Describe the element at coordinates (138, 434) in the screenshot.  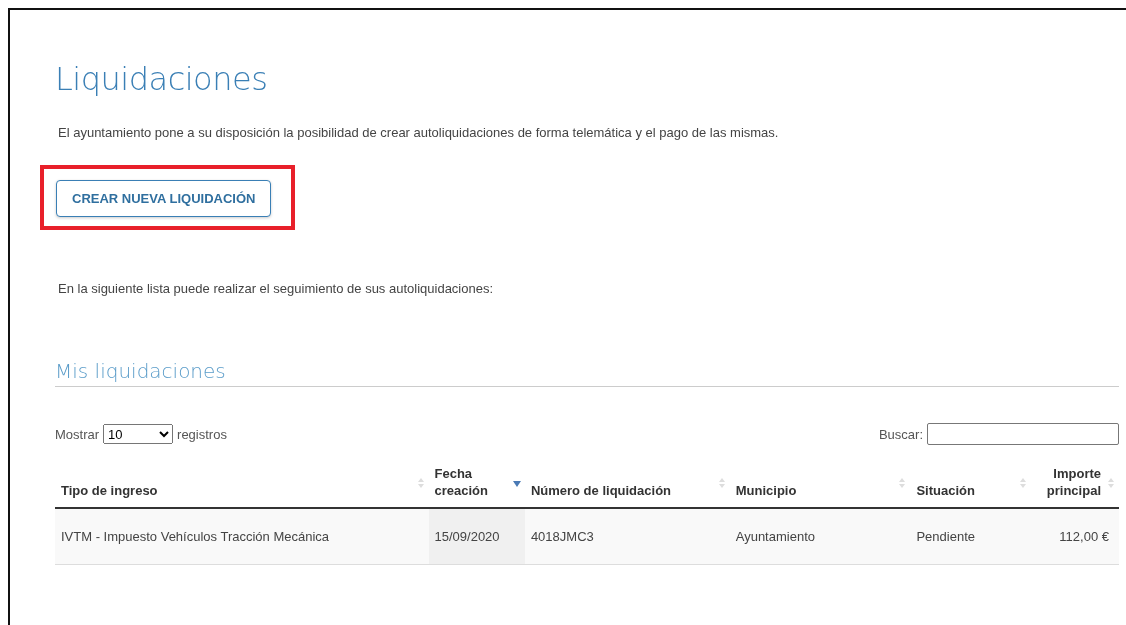
I see `page-size-select: 10` at that location.